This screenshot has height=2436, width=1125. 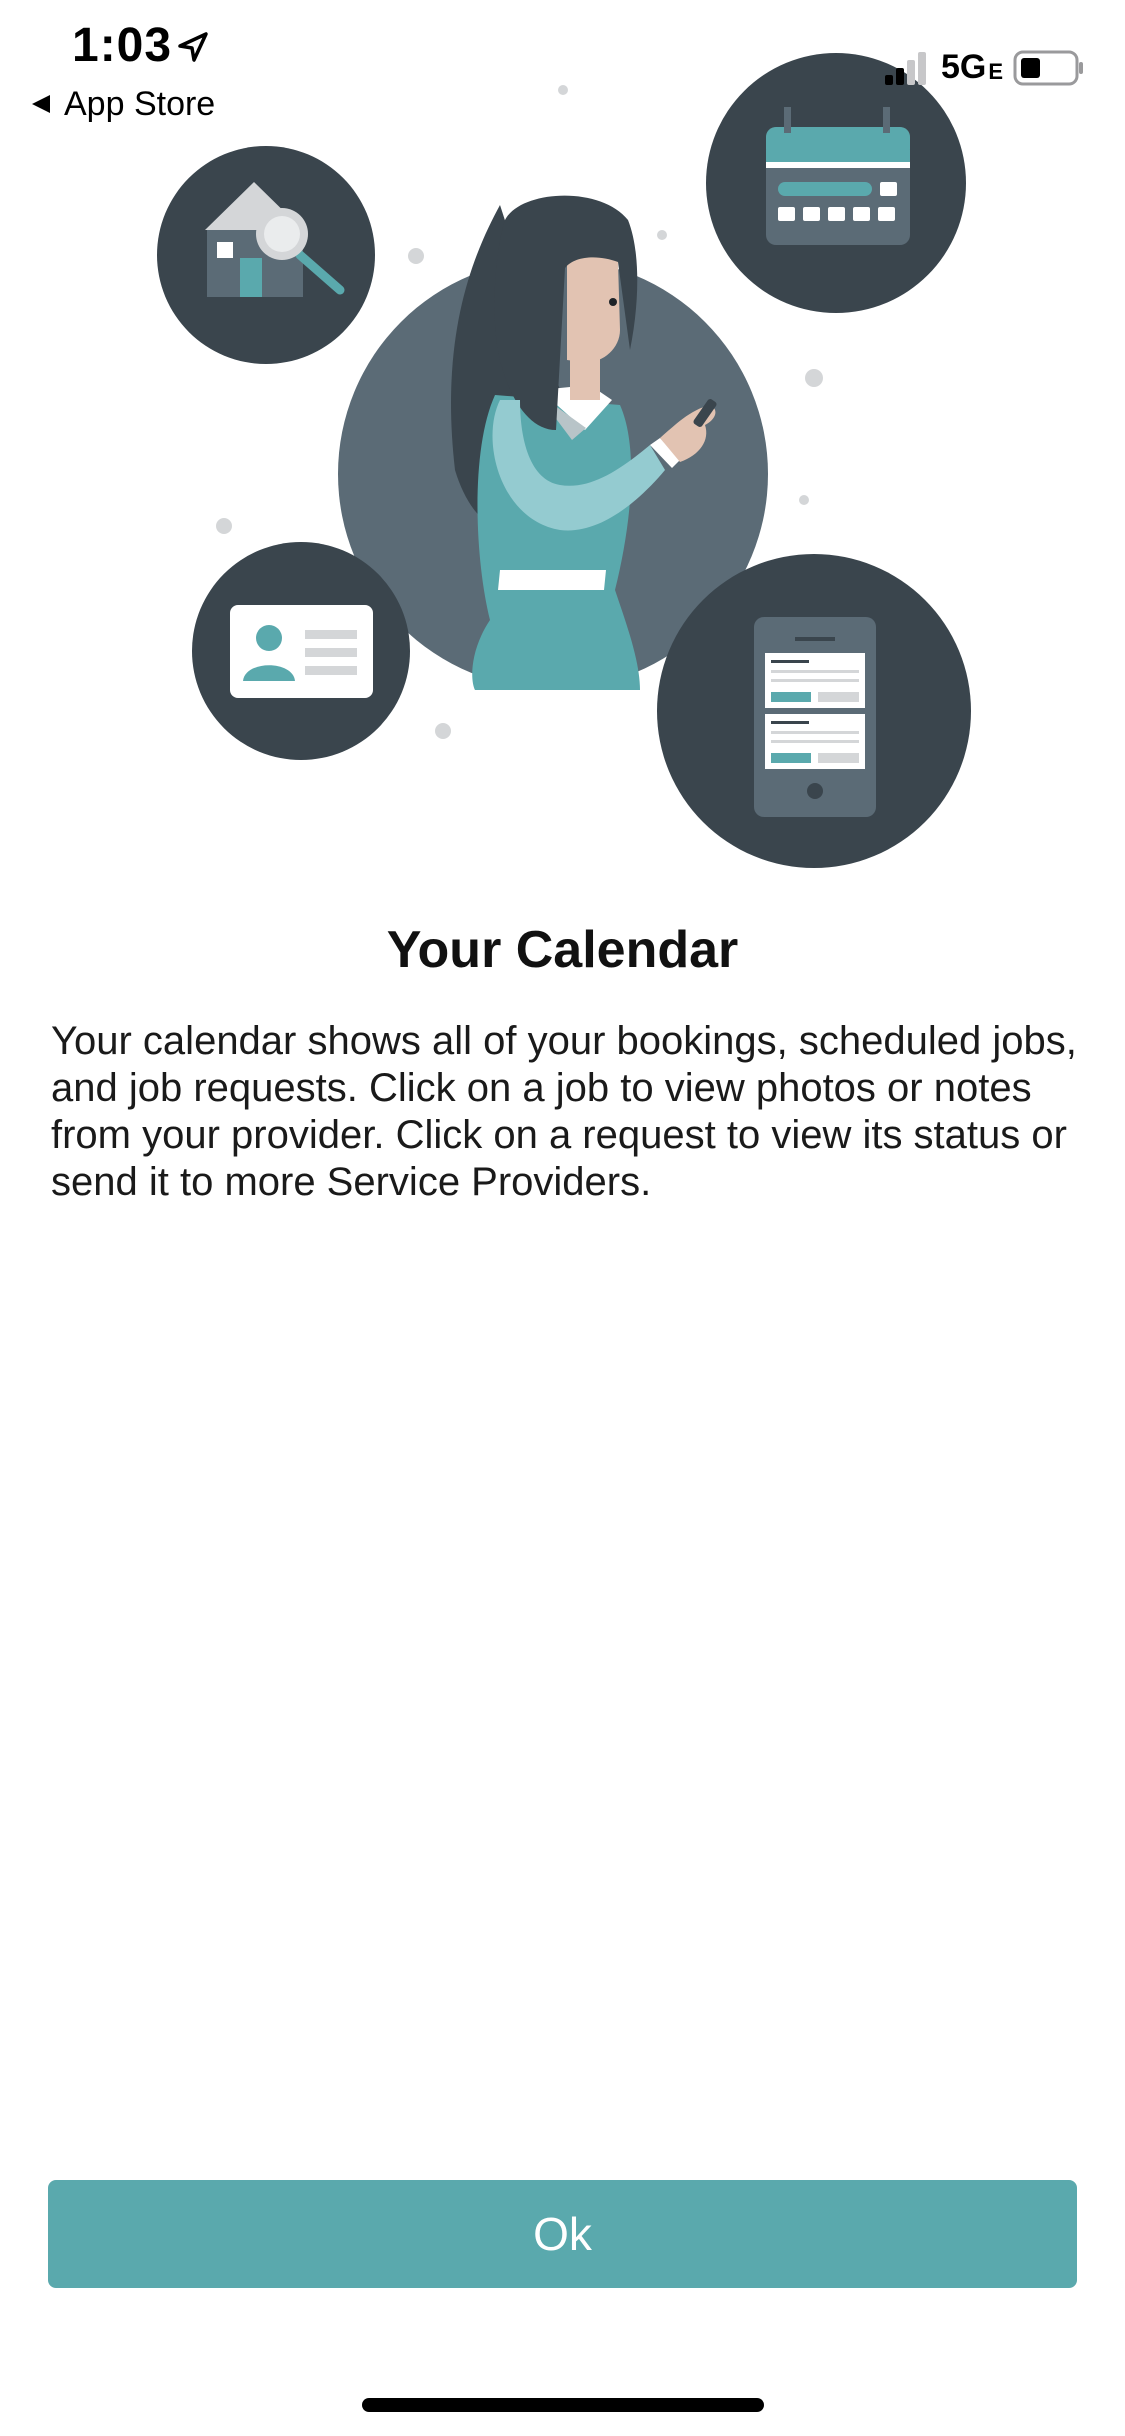 I want to click on phone-list-icon, so click(x=814, y=711).